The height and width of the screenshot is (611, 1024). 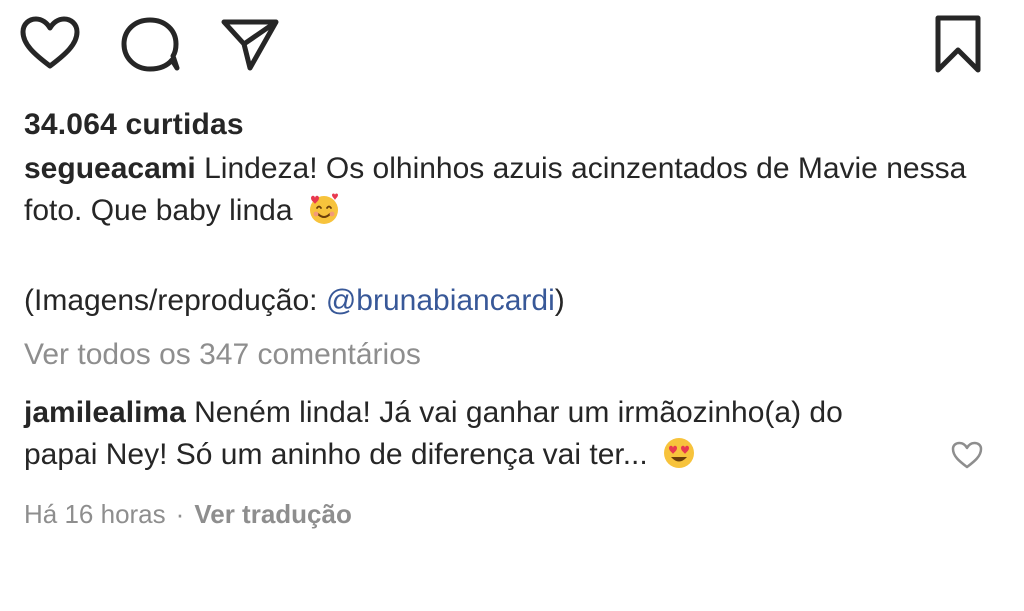 What do you see at coordinates (679, 459) in the screenshot?
I see `heart-eyes-face-icon` at bounding box center [679, 459].